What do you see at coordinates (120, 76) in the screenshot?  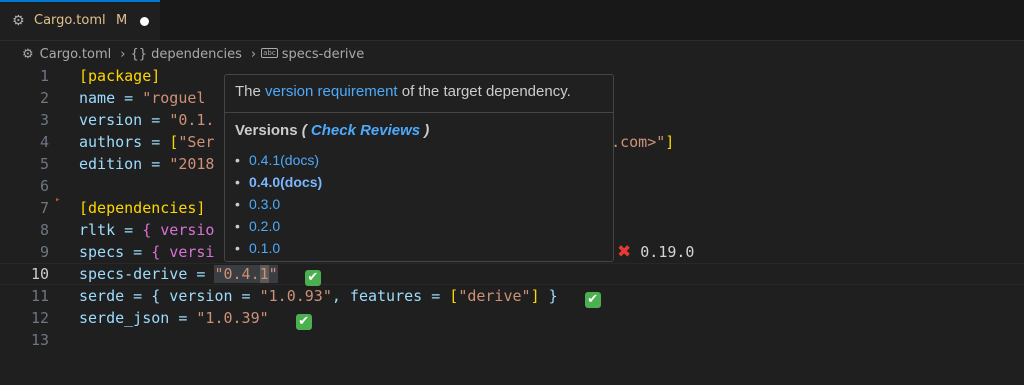 I see `code-text: [package]` at bounding box center [120, 76].